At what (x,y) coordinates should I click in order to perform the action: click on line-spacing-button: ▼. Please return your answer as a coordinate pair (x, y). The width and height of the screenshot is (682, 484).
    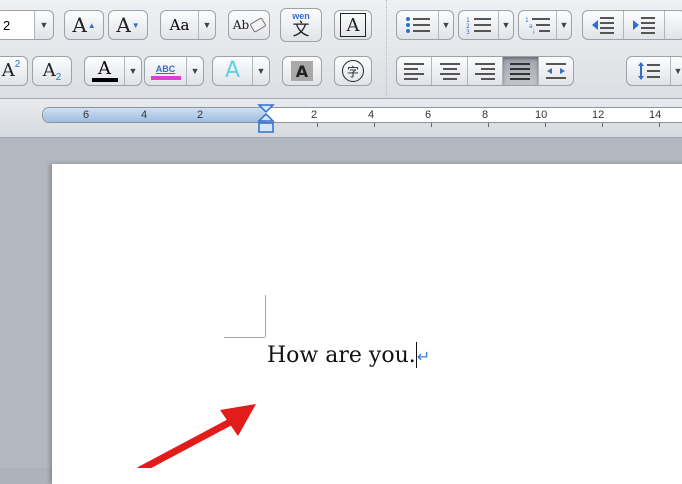
    Looking at the image, I should click on (654, 71).